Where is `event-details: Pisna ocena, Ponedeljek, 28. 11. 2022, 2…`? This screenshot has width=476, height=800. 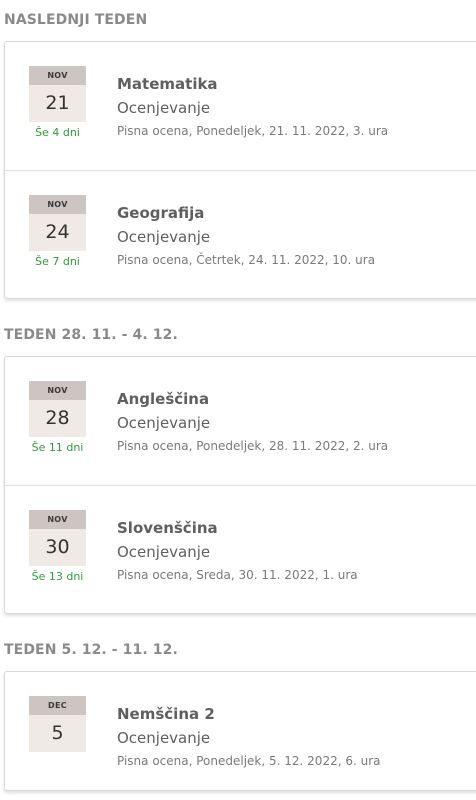 event-details: Pisna ocena, Ponedeljek, 28. 11. 2022, 2… is located at coordinates (253, 446).